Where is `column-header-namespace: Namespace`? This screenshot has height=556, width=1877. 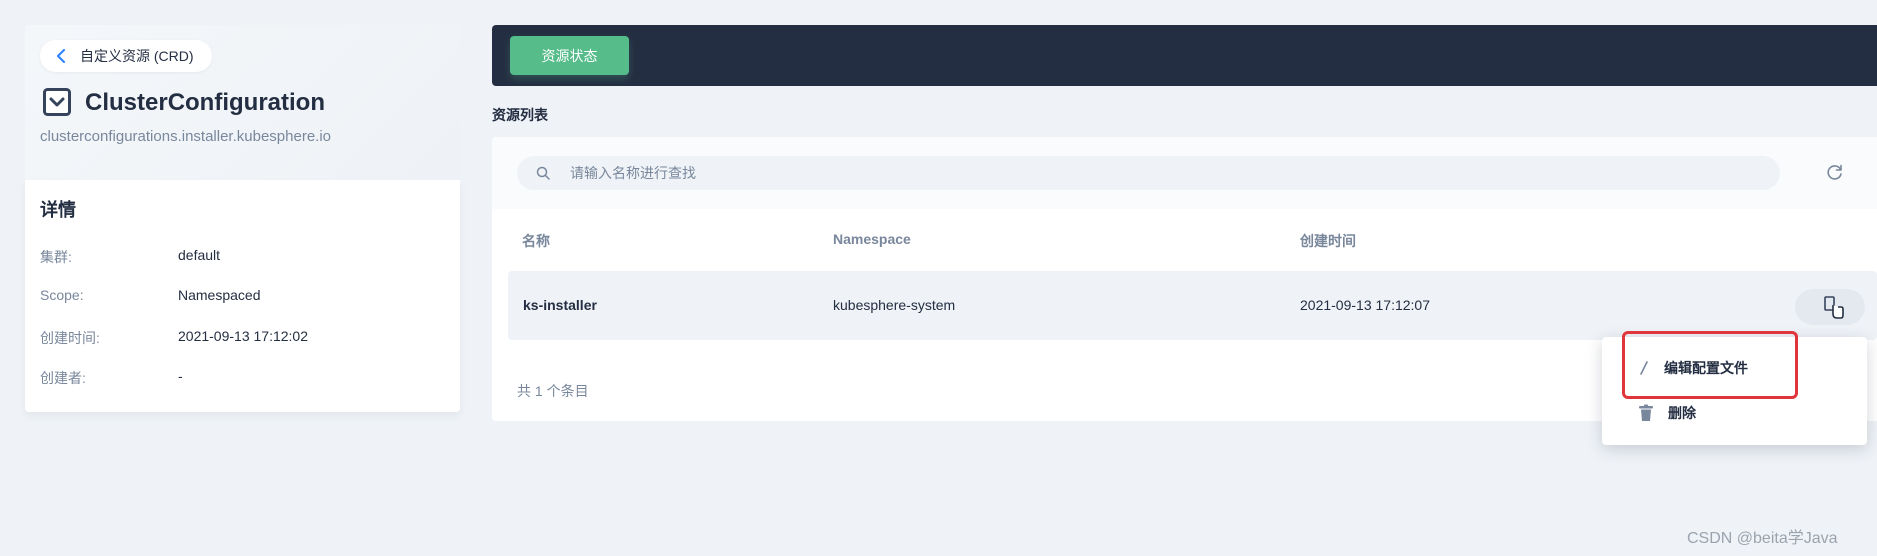
column-header-namespace: Namespace is located at coordinates (872, 239).